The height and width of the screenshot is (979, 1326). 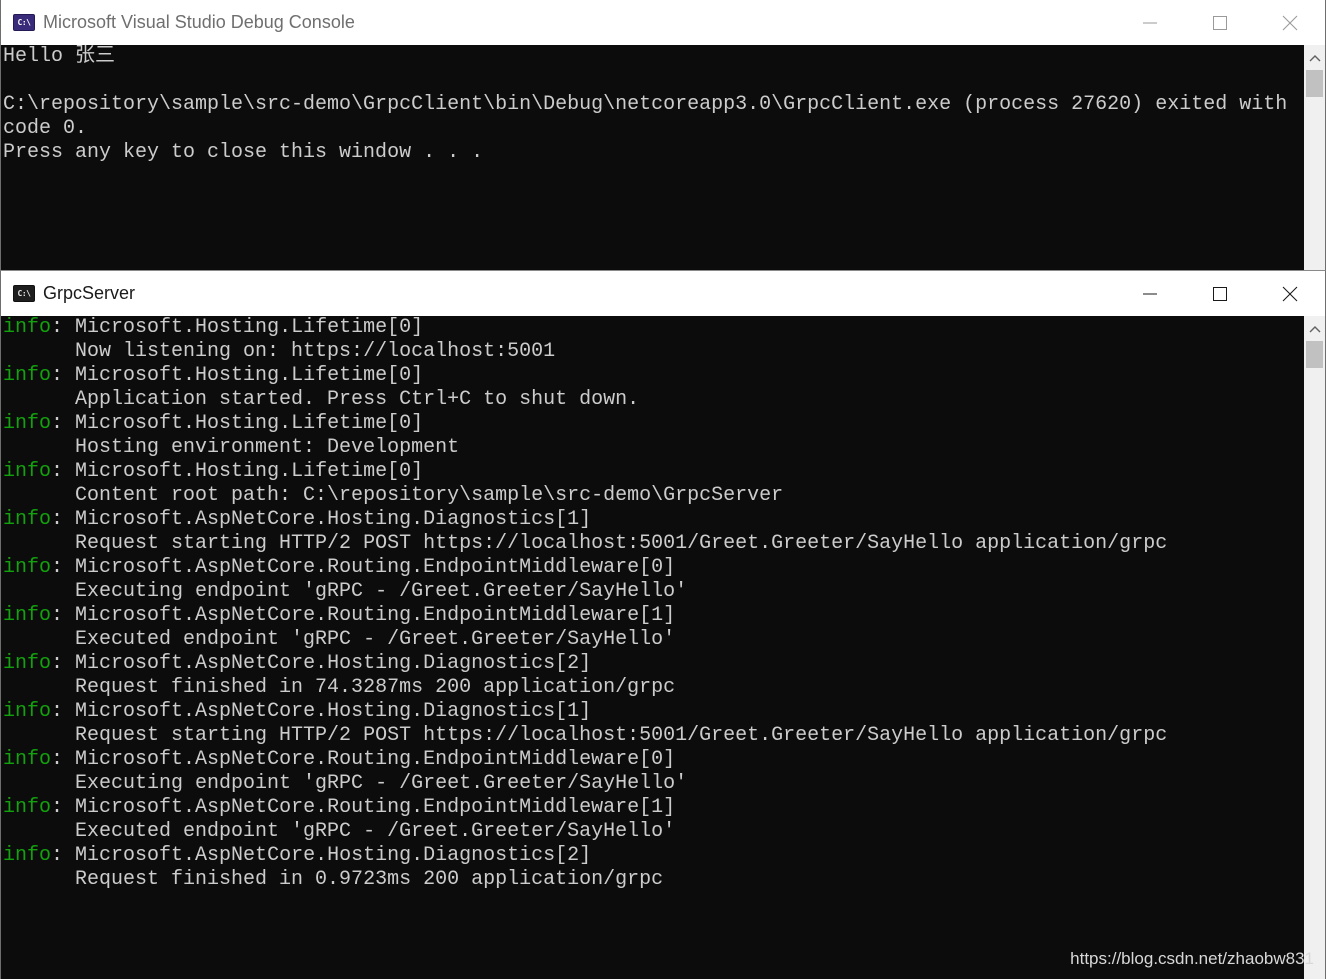 I want to click on console-app-icon: C:\, so click(x=24, y=22).